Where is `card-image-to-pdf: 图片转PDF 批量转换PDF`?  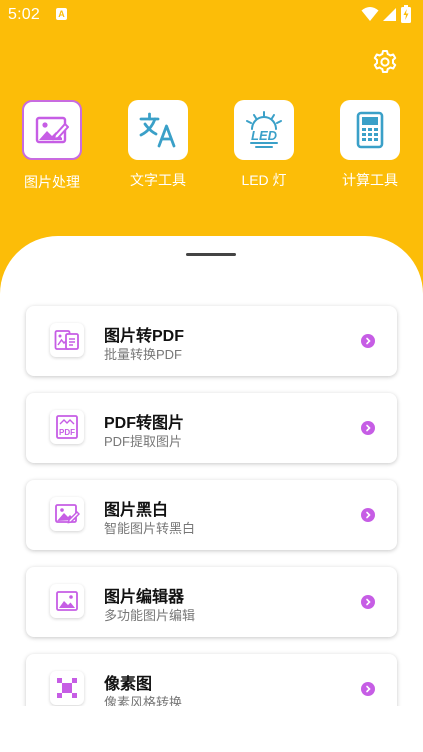
card-image-to-pdf: 图片转PDF 批量转换PDF is located at coordinates (211, 341).